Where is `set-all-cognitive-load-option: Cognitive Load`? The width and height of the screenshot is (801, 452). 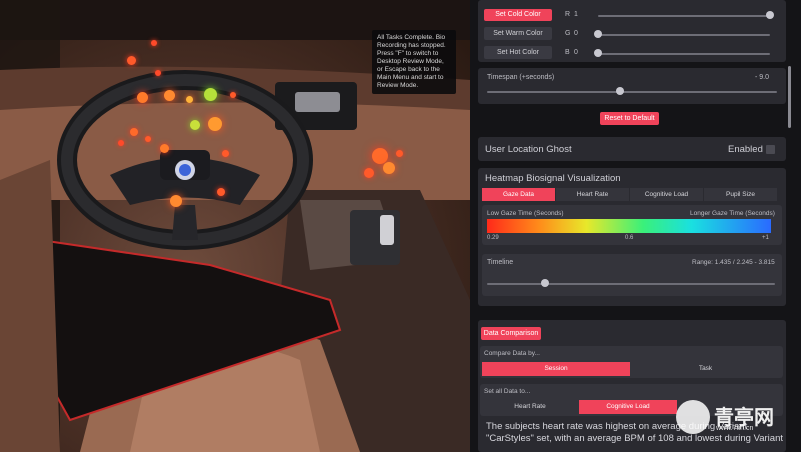
set-all-cognitive-load-option: Cognitive Load is located at coordinates (628, 407).